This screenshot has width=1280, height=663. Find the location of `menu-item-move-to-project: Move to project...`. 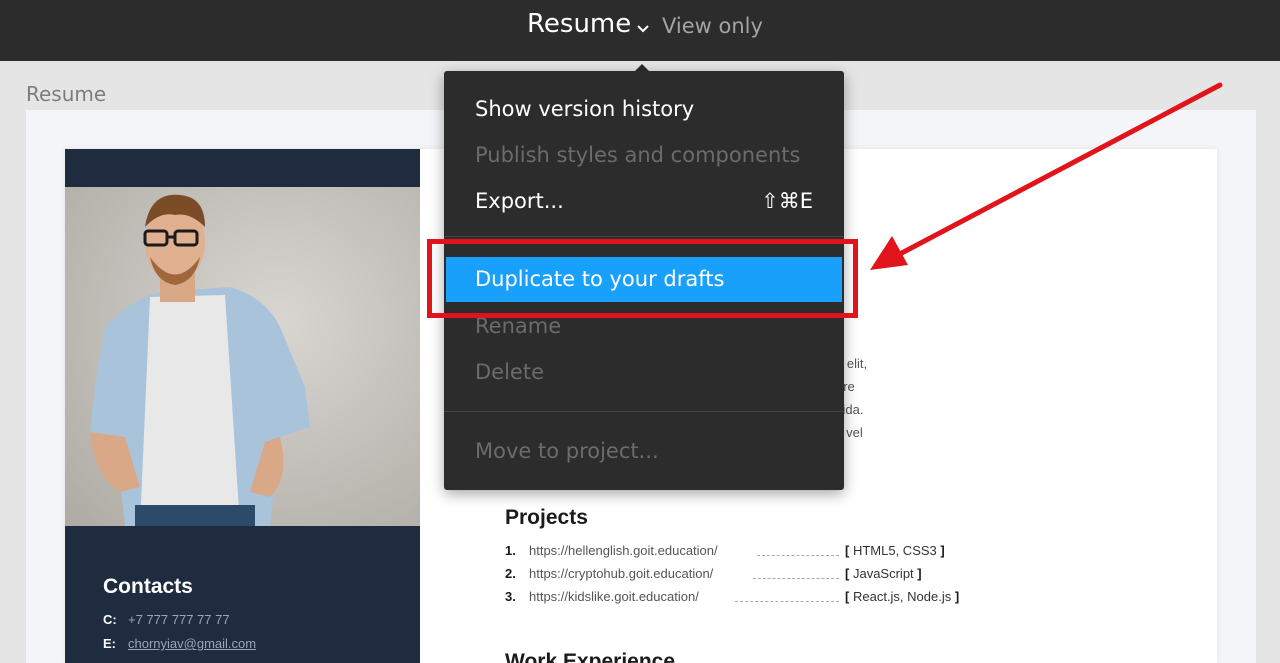

menu-item-move-to-project: Move to project... is located at coordinates (567, 451).